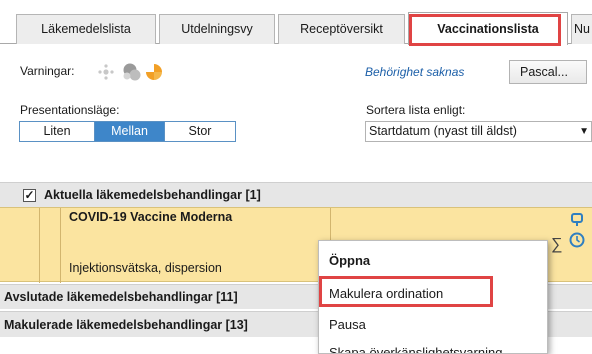 This screenshot has width=592, height=354. I want to click on tab-receptoversikt: Receptöversikt, so click(341, 29).